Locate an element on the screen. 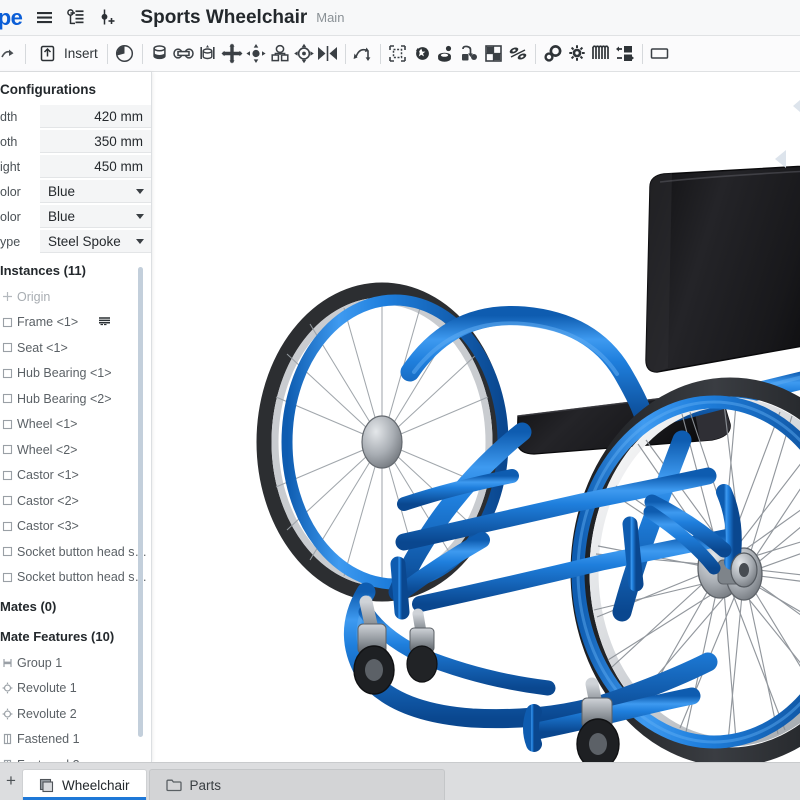 The height and width of the screenshot is (800, 800). tree-item-label: Seat <1> is located at coordinates (42, 347).